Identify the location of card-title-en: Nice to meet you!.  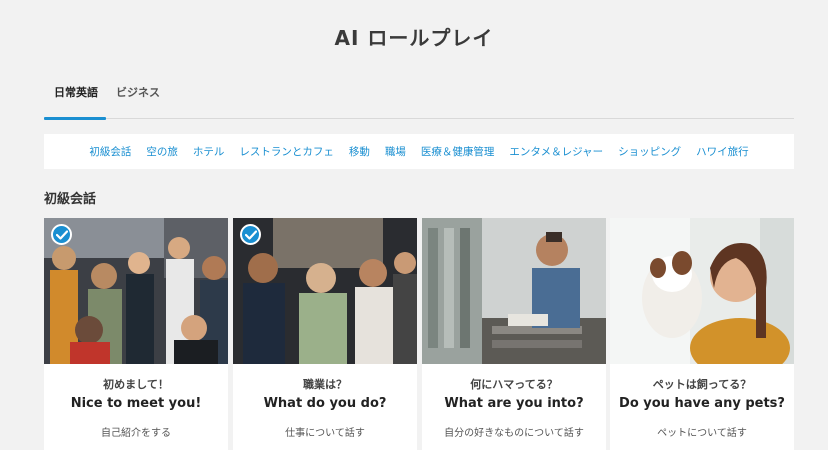
(136, 403).